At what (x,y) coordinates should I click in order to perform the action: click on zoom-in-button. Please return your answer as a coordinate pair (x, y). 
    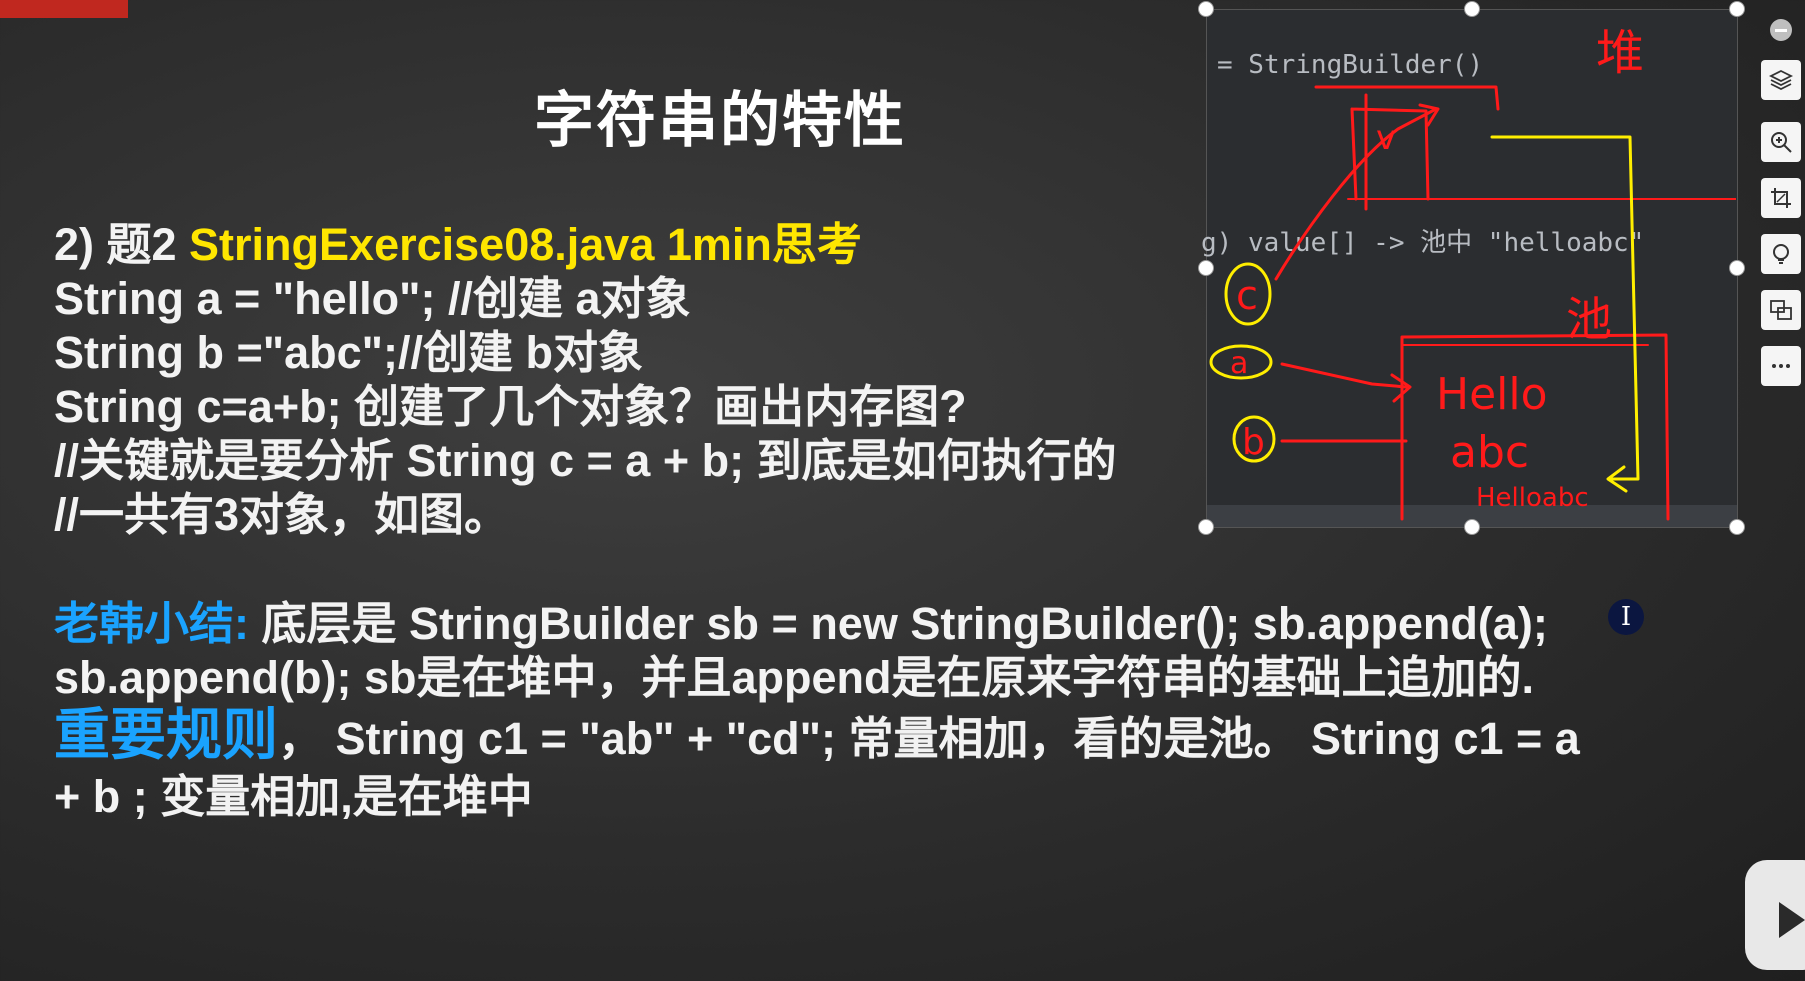
    Looking at the image, I should click on (1781, 142).